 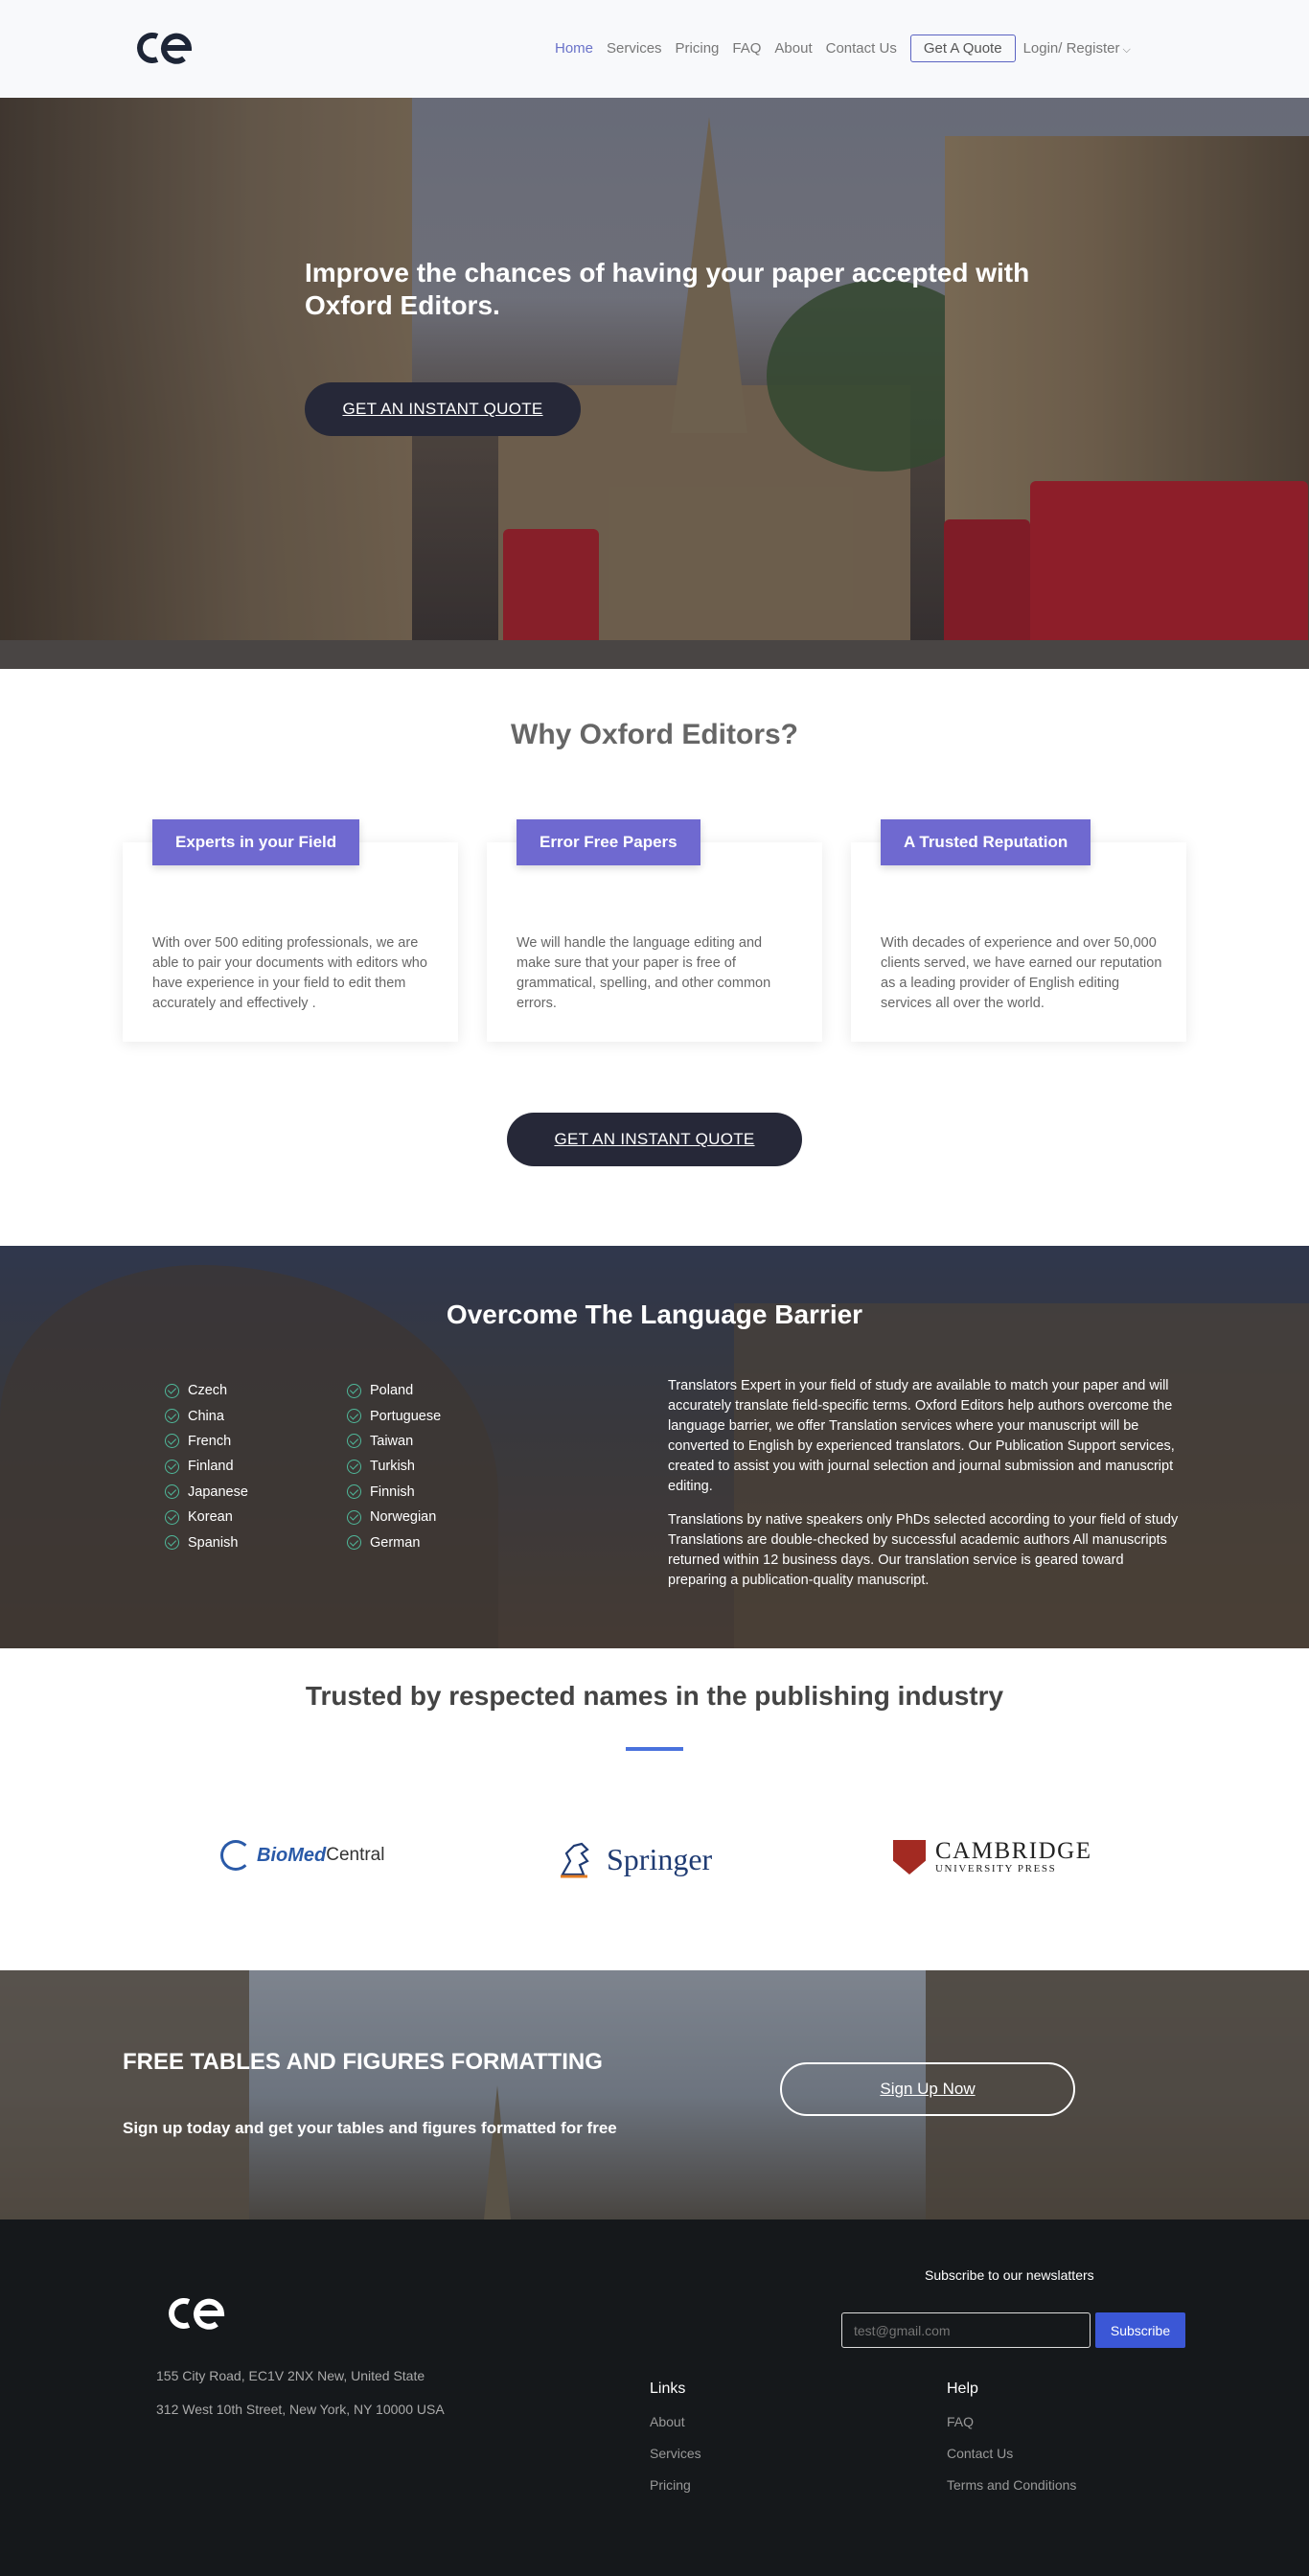 I want to click on footer-logo, so click(x=195, y=2313).